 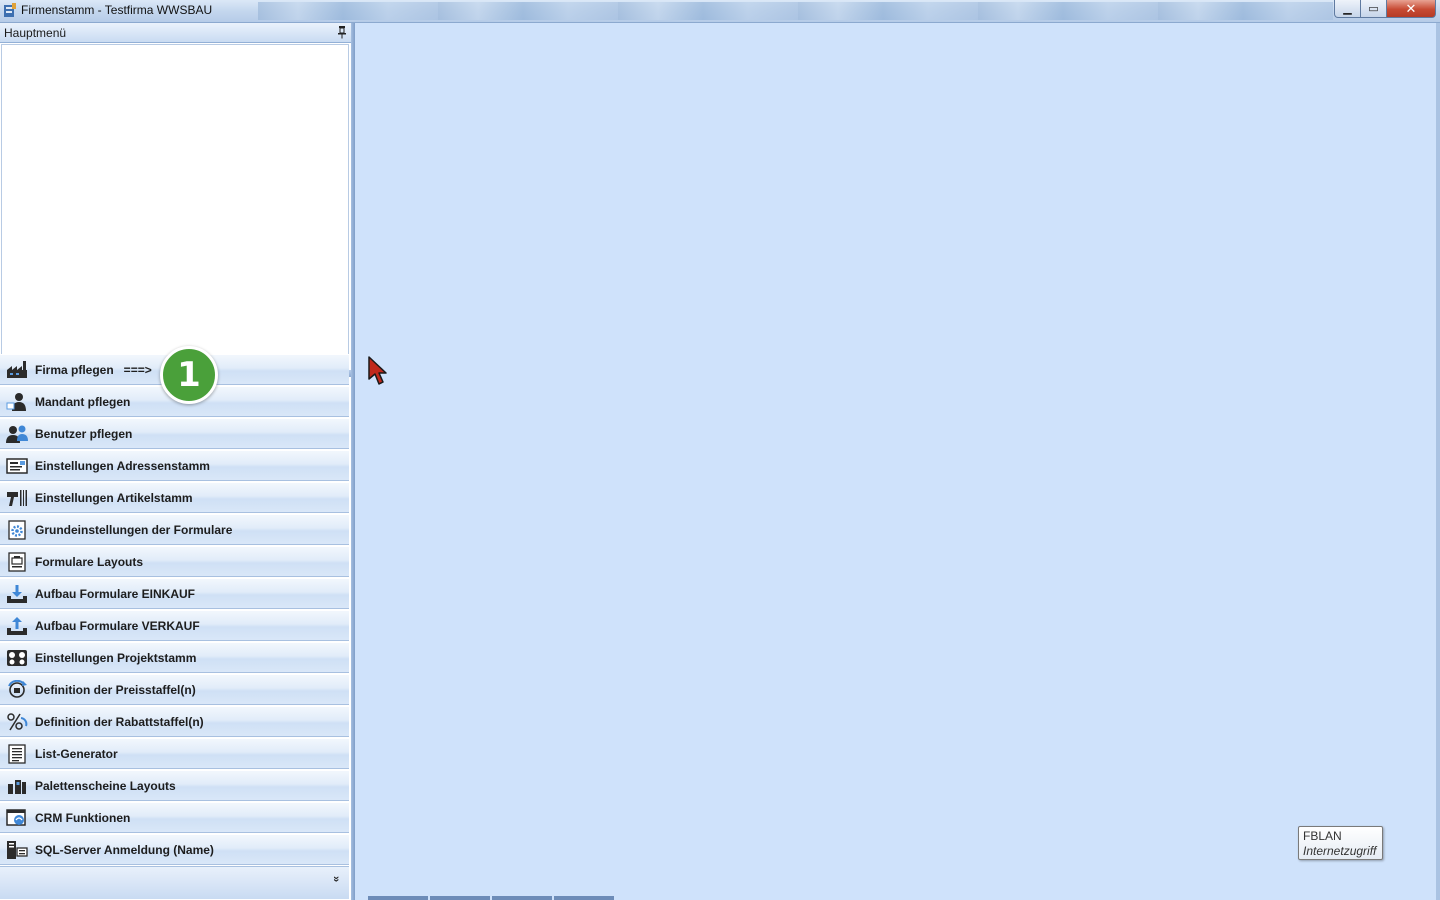 I want to click on panel-header: Hauptmenü, so click(x=175, y=33).